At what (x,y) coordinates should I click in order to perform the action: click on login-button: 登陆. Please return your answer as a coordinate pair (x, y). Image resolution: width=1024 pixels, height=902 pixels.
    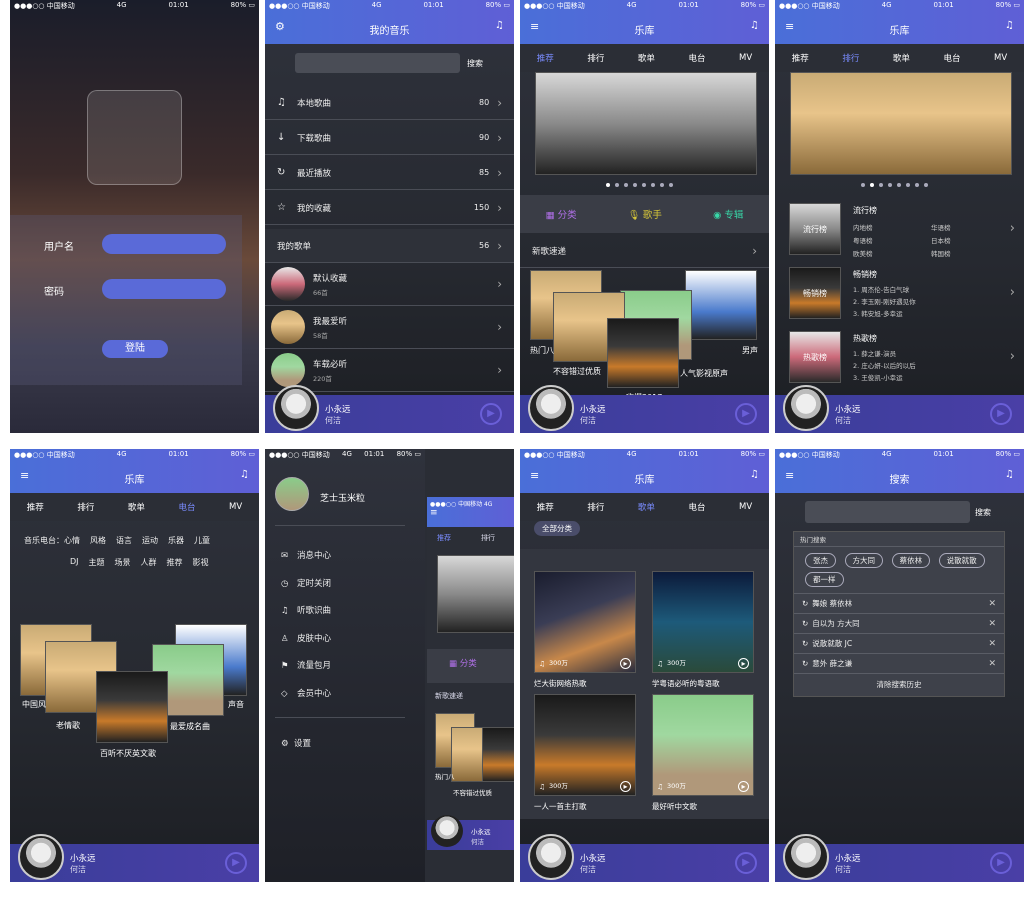
    Looking at the image, I should click on (135, 349).